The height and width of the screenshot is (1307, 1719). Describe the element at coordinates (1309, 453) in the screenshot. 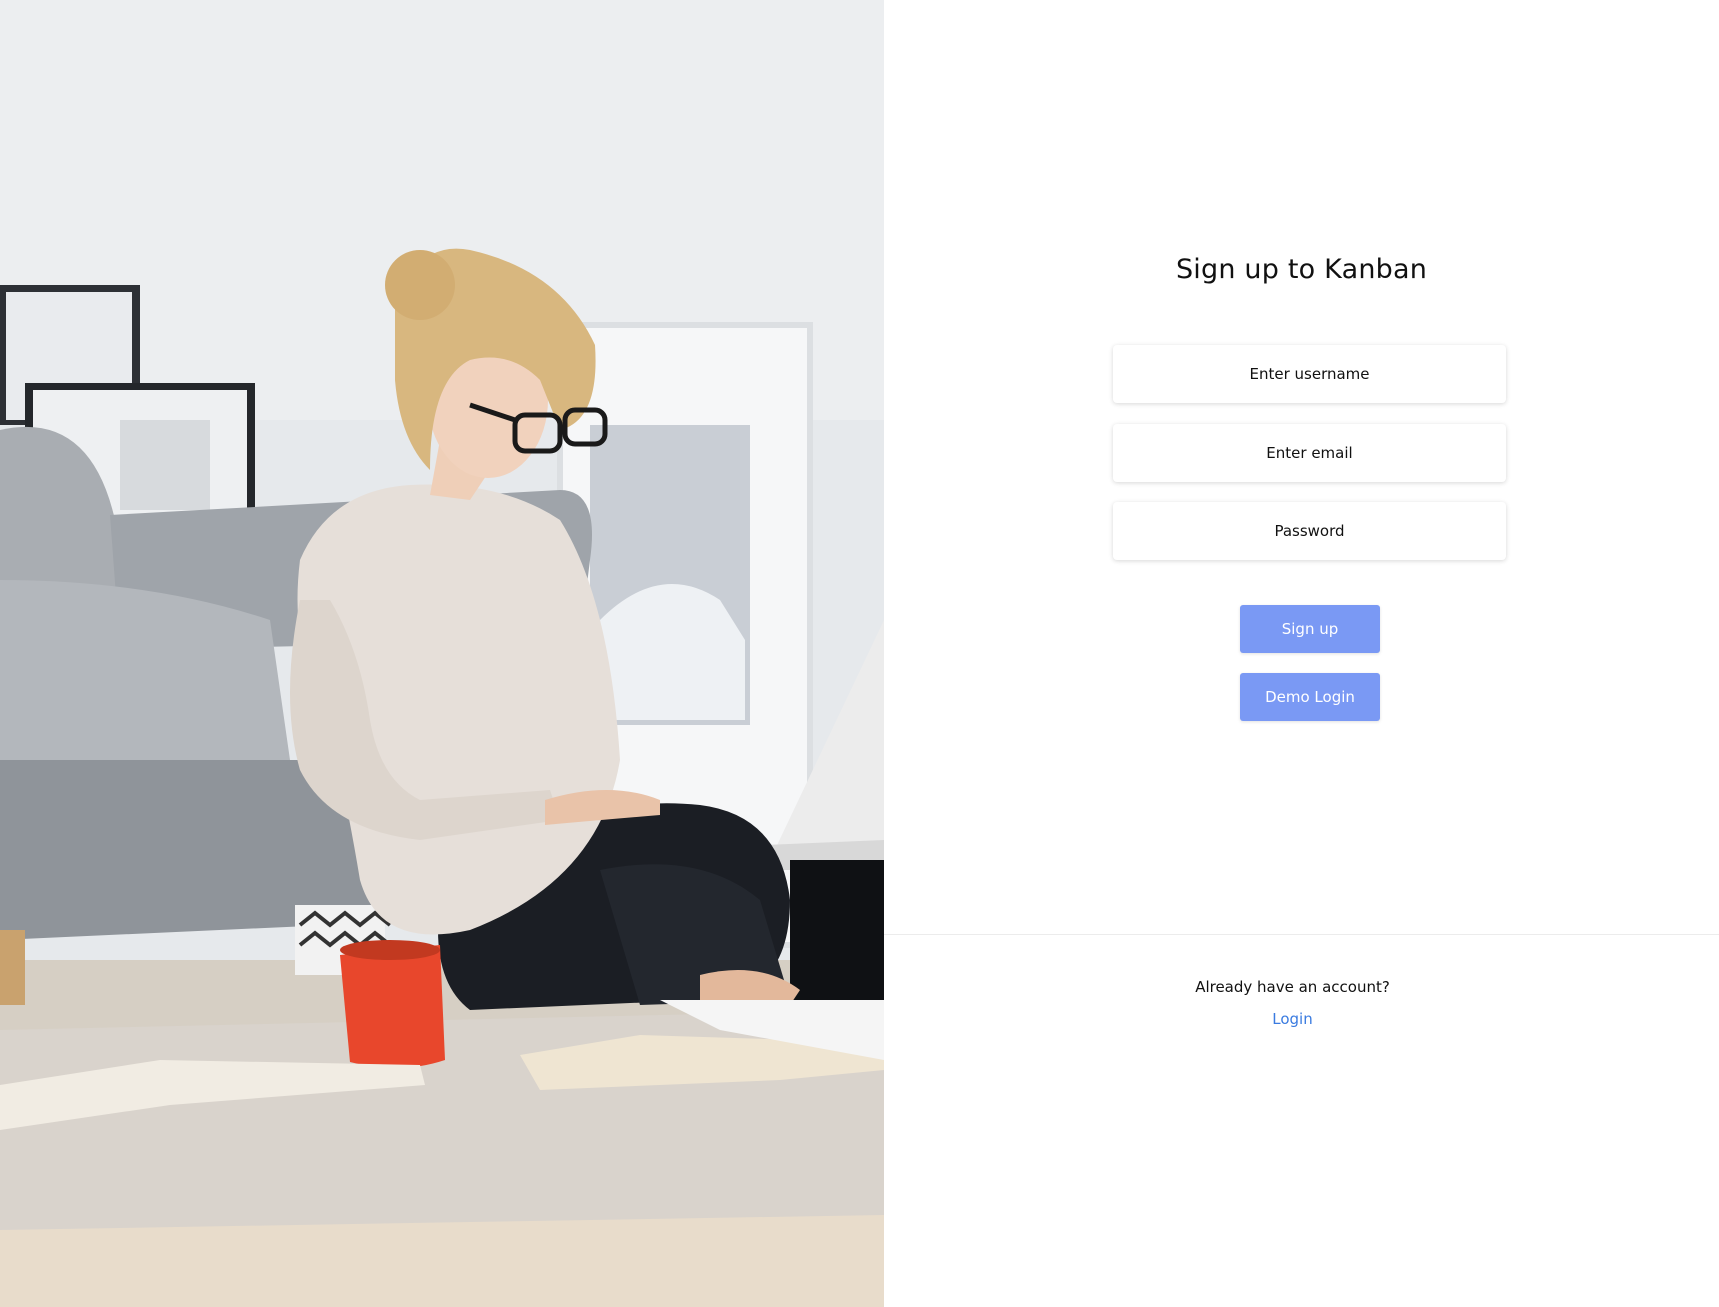

I see `email-input` at that location.